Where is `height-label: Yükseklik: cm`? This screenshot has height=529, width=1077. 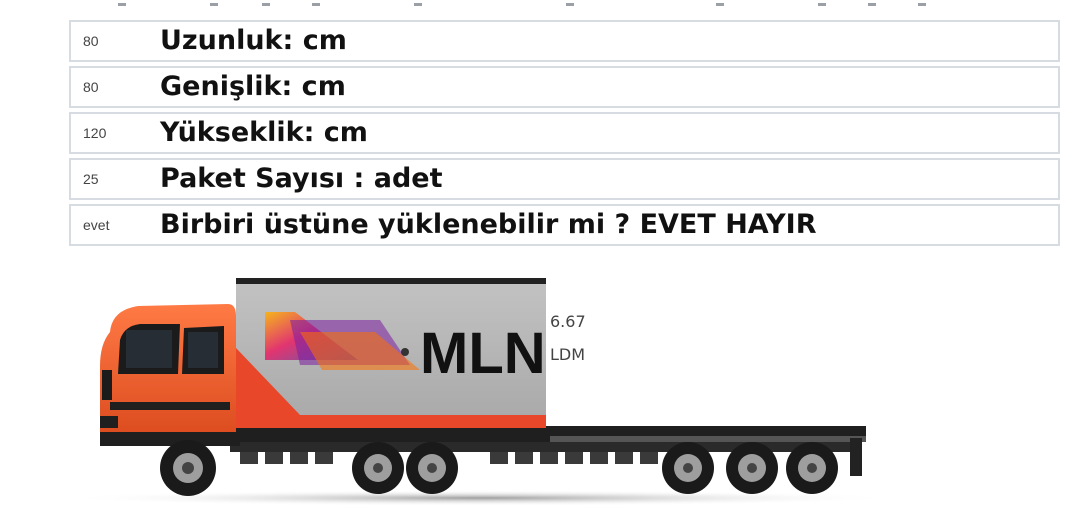 height-label: Yükseklik: cm is located at coordinates (264, 132).